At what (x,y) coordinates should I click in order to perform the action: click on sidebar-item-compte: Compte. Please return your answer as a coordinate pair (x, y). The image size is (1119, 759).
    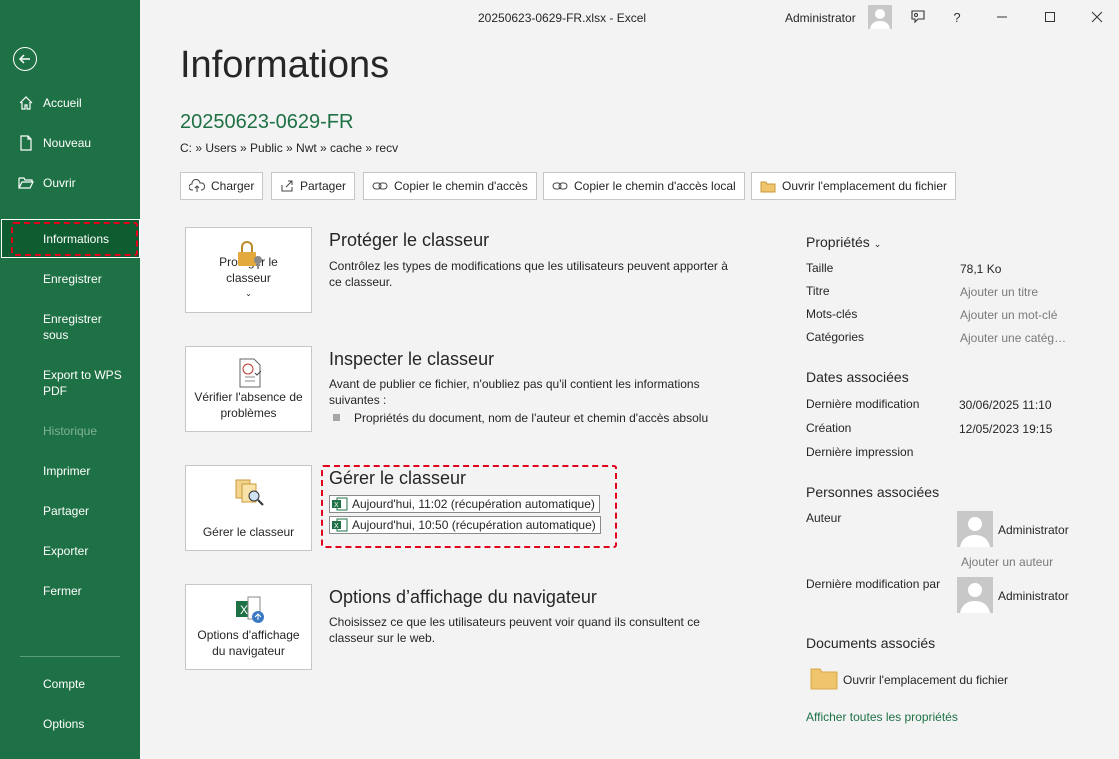
    Looking at the image, I should click on (70, 684).